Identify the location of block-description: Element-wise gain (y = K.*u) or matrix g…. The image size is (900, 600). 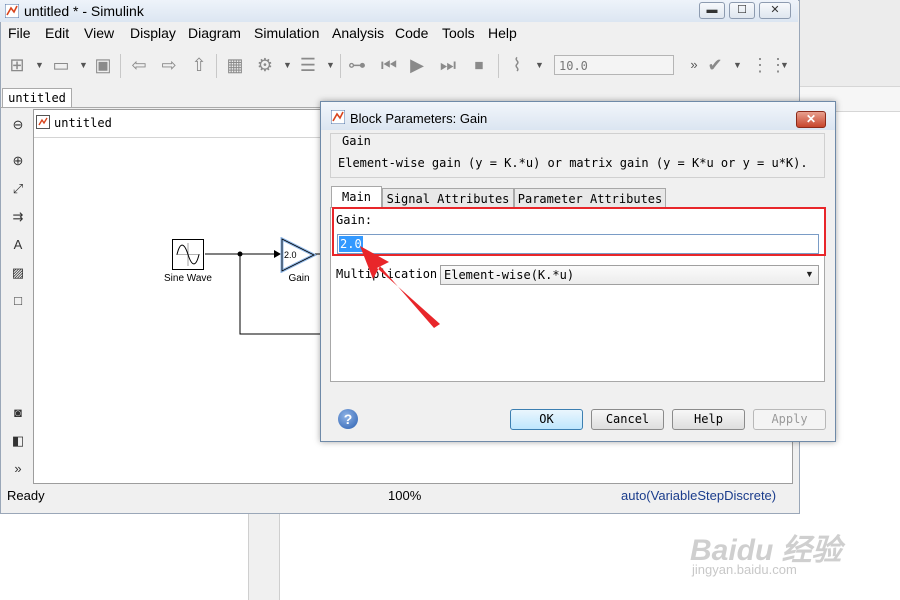
(573, 163).